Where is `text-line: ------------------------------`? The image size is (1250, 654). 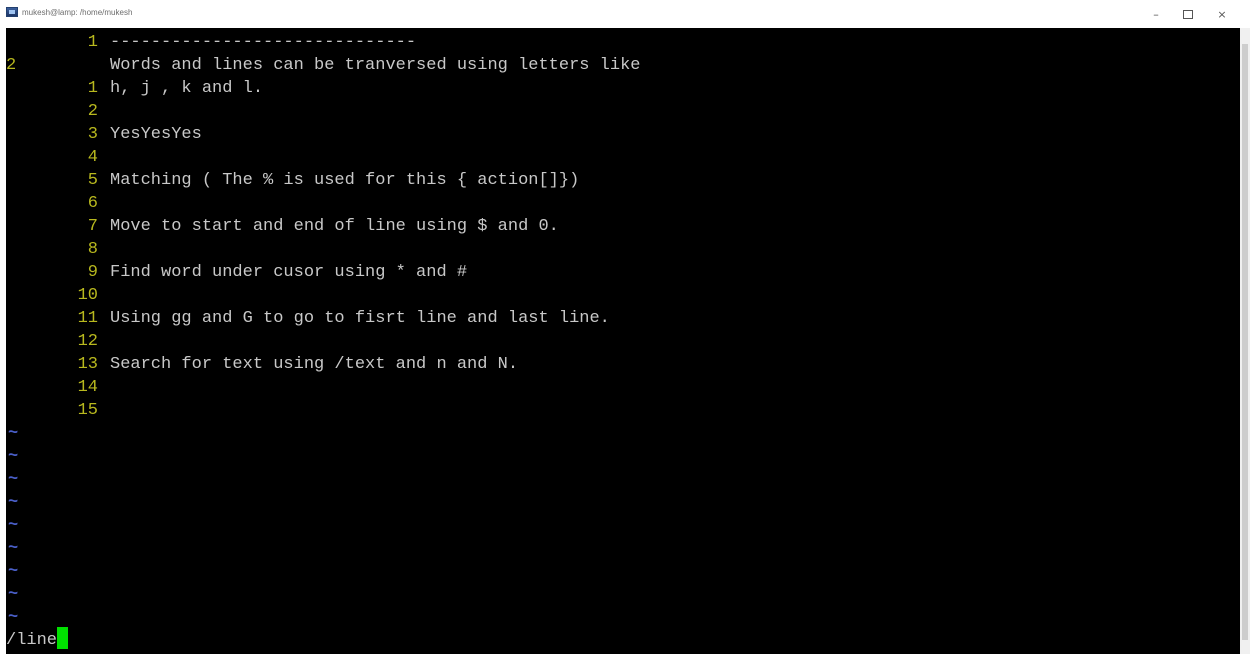
text-line: ------------------------------ is located at coordinates (263, 42).